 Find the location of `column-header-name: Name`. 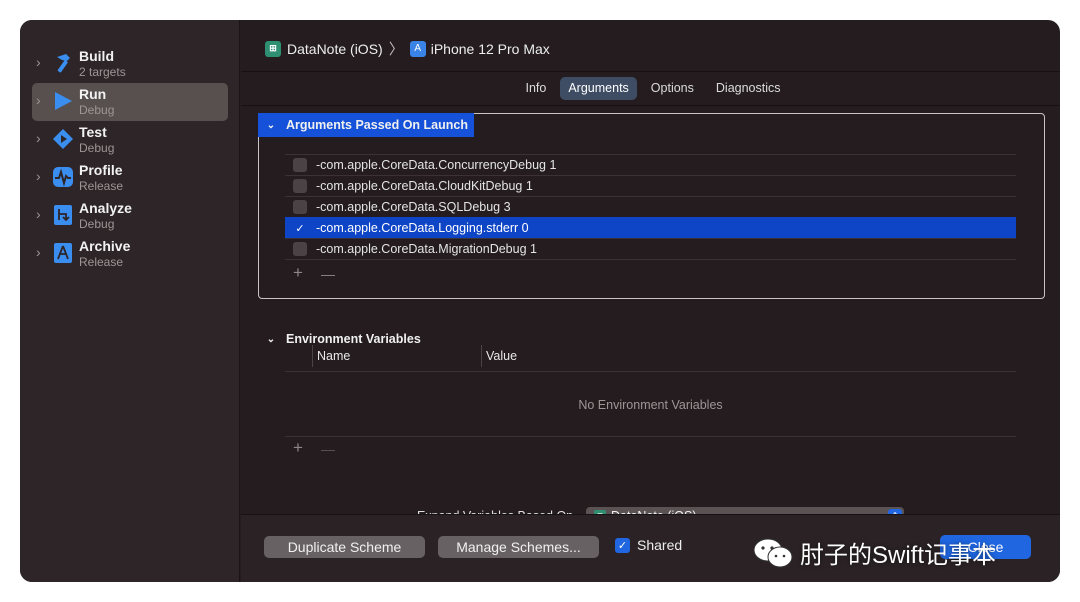

column-header-name: Name is located at coordinates (333, 356).